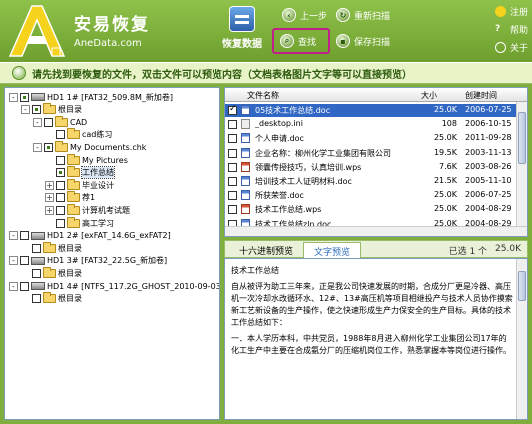 This screenshot has width=532, height=424. Describe the element at coordinates (488, 180) in the screenshot. I see `file-date: 2005-11-10` at that location.